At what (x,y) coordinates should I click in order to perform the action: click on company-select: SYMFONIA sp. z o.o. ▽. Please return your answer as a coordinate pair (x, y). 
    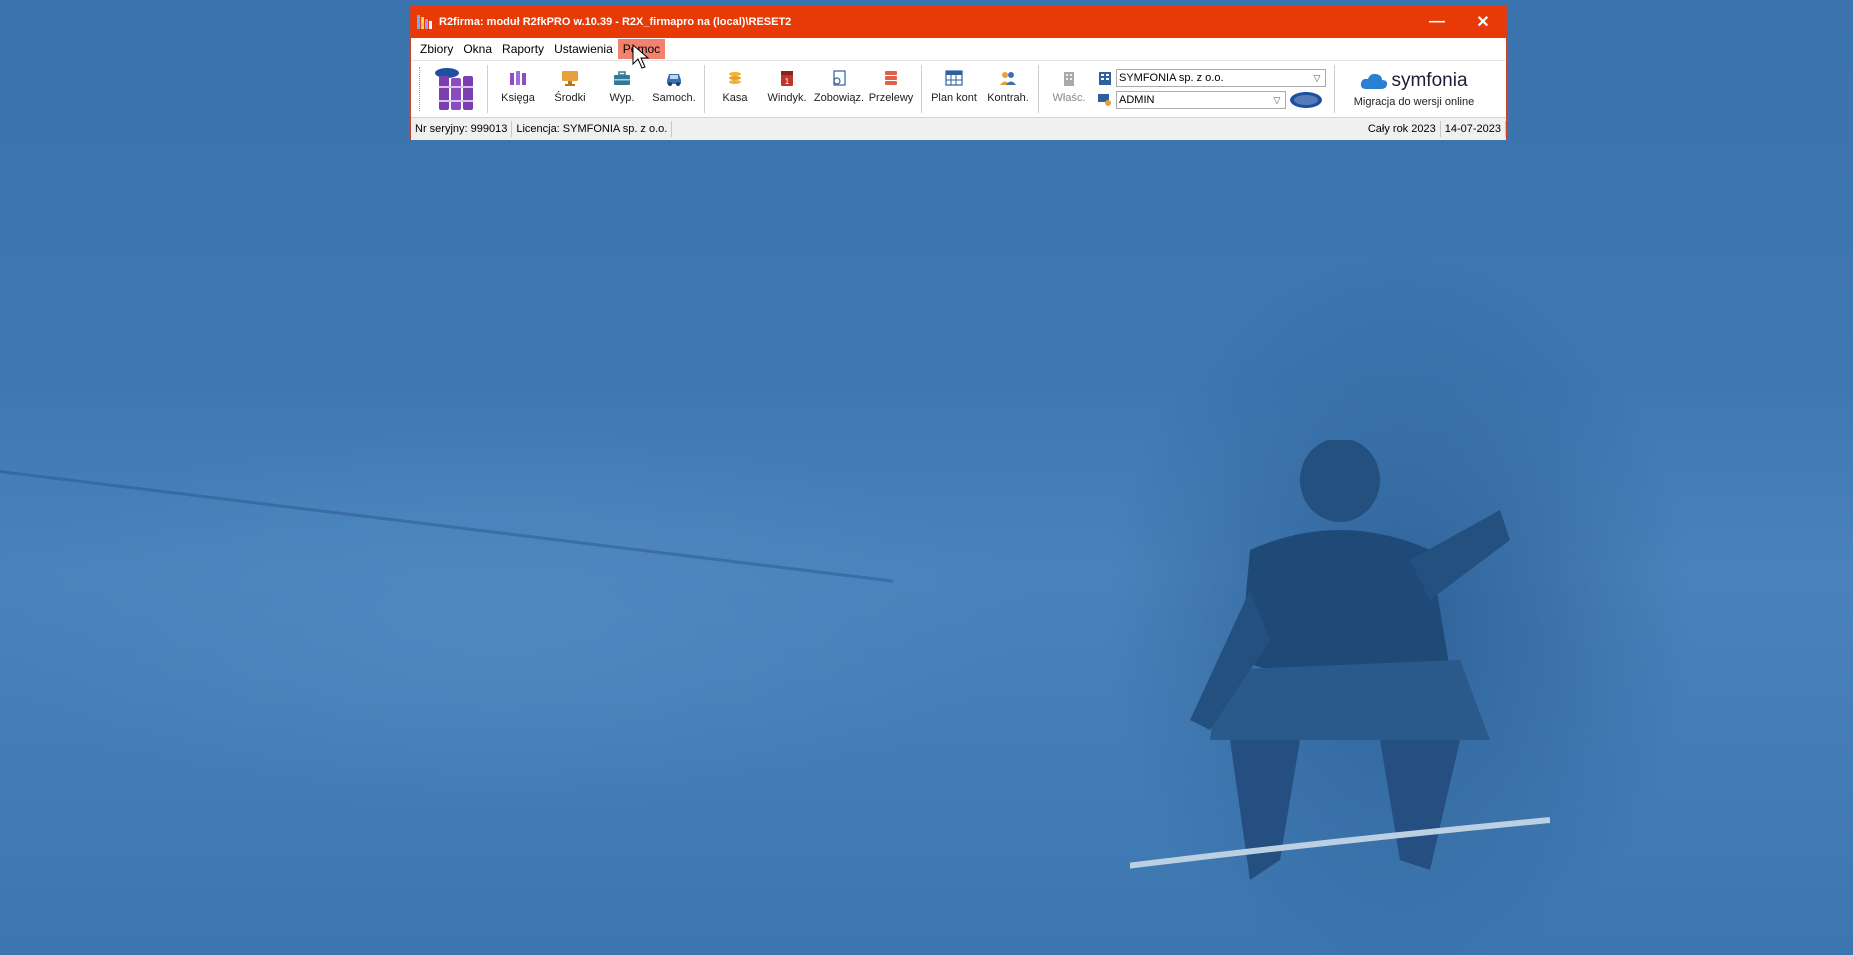
    Looking at the image, I should click on (1221, 78).